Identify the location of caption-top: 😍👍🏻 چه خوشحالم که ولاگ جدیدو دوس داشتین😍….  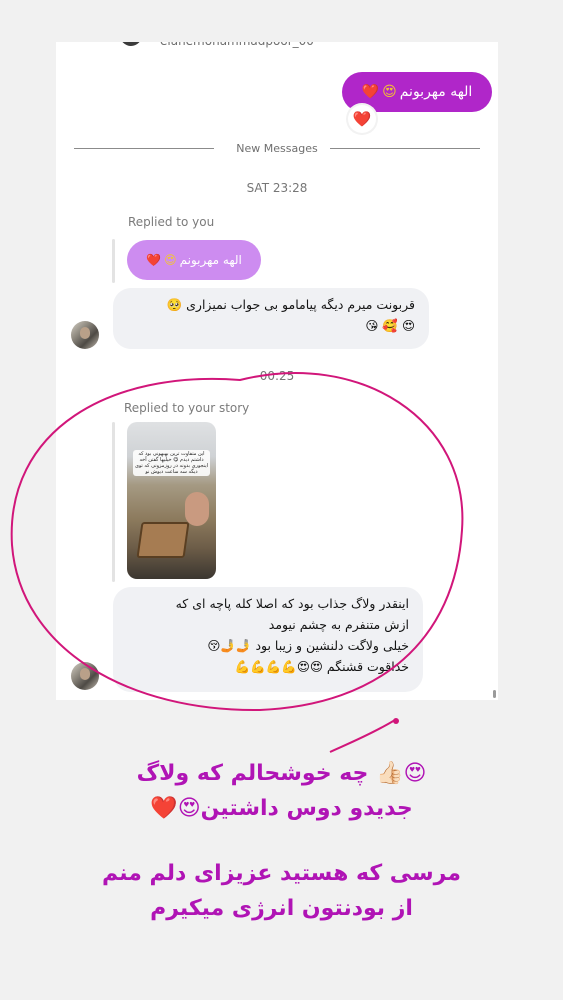
(281, 791).